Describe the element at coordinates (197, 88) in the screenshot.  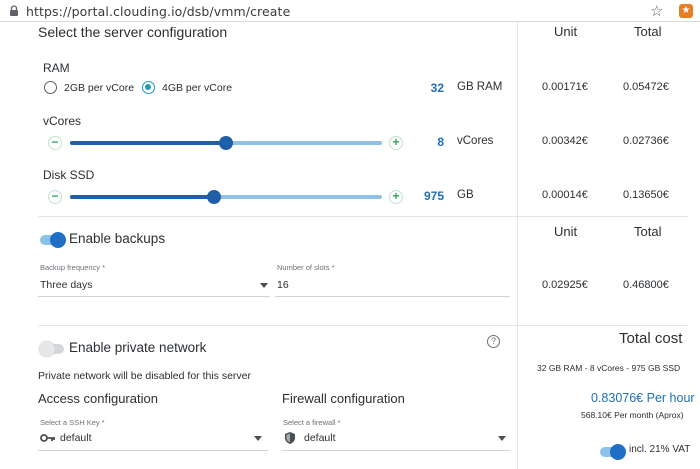
I see `radio-4gb-label: 4GB per vCore` at that location.